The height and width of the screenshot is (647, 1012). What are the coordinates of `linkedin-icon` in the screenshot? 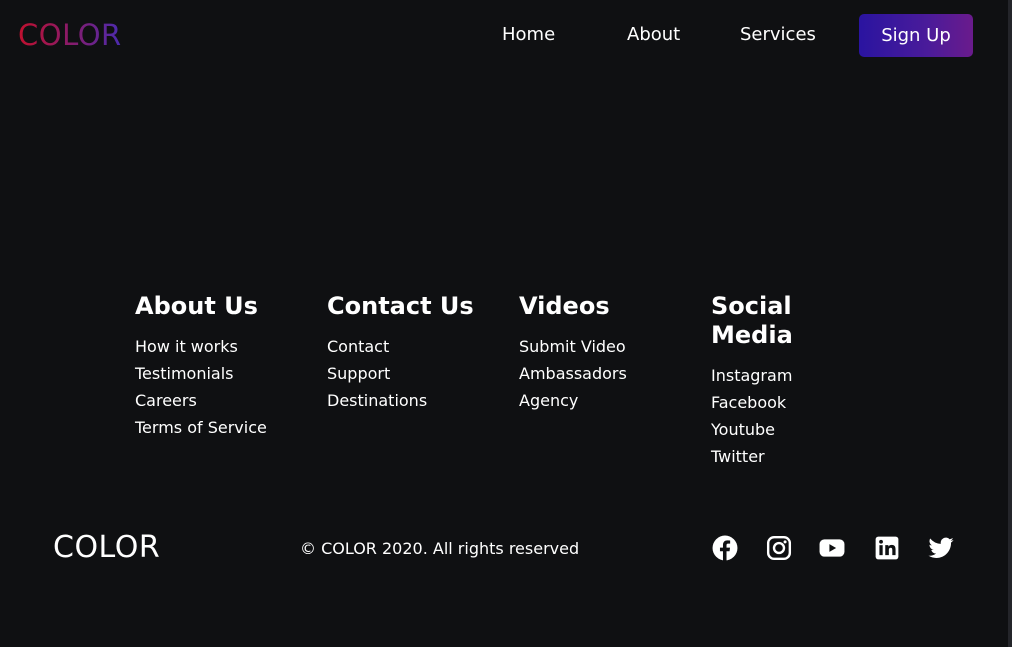 It's located at (887, 548).